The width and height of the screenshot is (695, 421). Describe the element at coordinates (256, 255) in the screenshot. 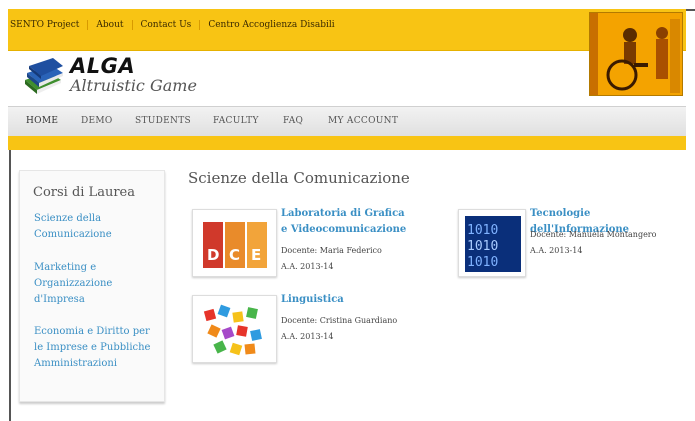

I see `thumb-letter: E` at that location.